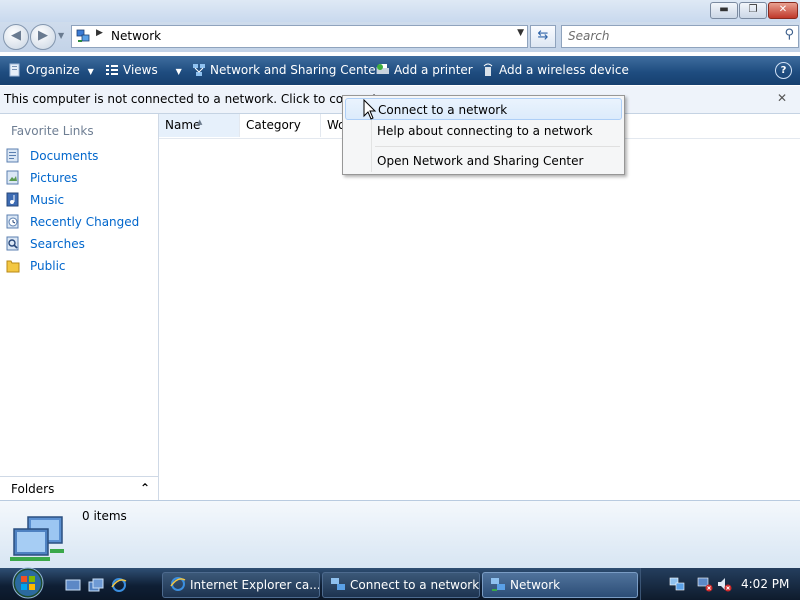 The width and height of the screenshot is (800, 600). What do you see at coordinates (14, 70) in the screenshot?
I see `organize-icon` at bounding box center [14, 70].